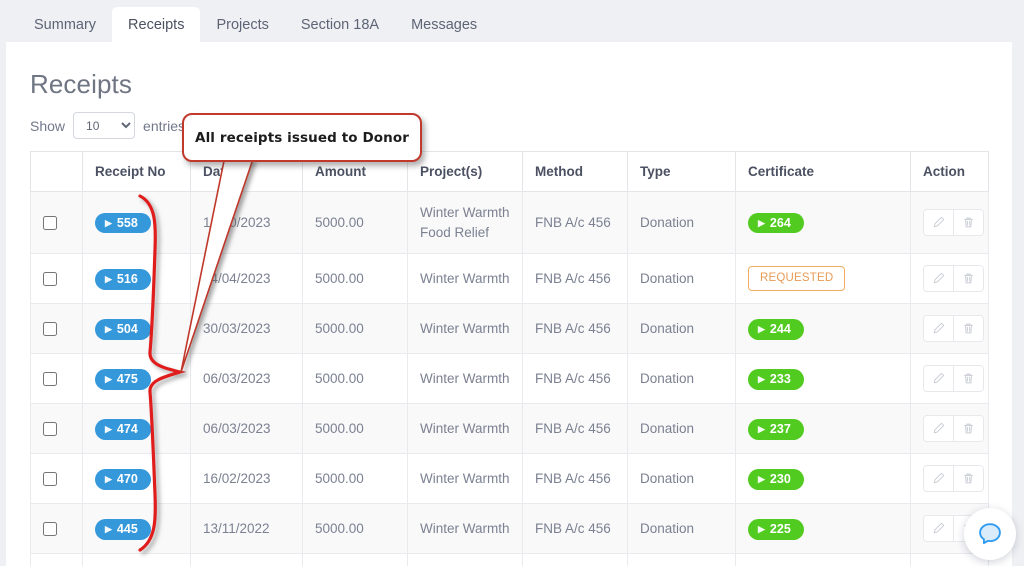  What do you see at coordinates (136, 171) in the screenshot?
I see `column-header-receipt-no: Receipt No` at bounding box center [136, 171].